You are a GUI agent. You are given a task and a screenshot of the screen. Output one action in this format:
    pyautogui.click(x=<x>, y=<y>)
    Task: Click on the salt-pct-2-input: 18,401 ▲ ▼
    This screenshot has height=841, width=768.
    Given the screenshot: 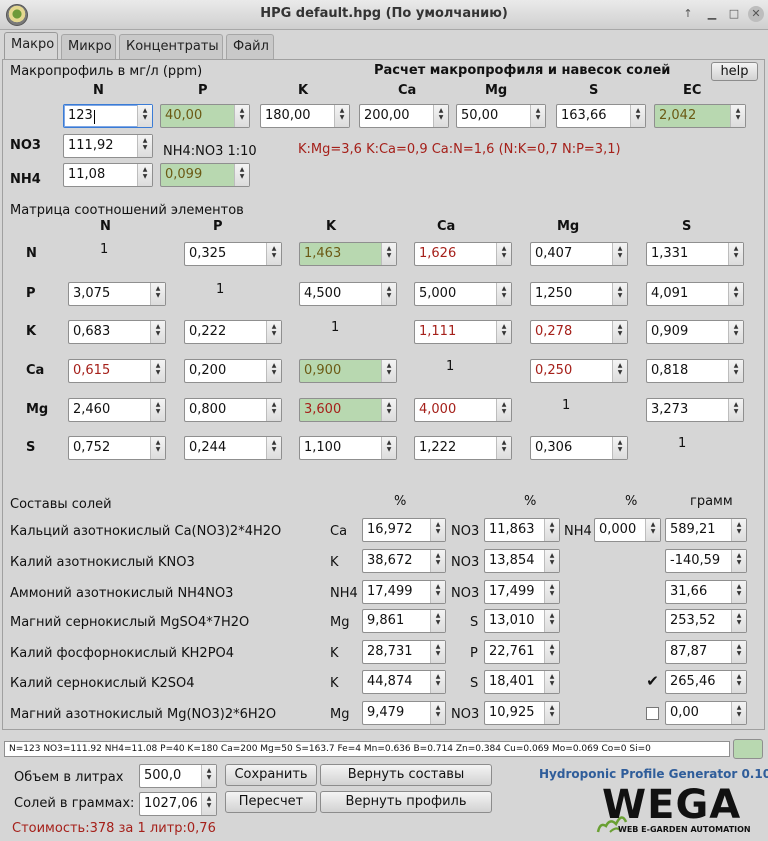 What is the action you would take?
    pyautogui.click(x=522, y=682)
    